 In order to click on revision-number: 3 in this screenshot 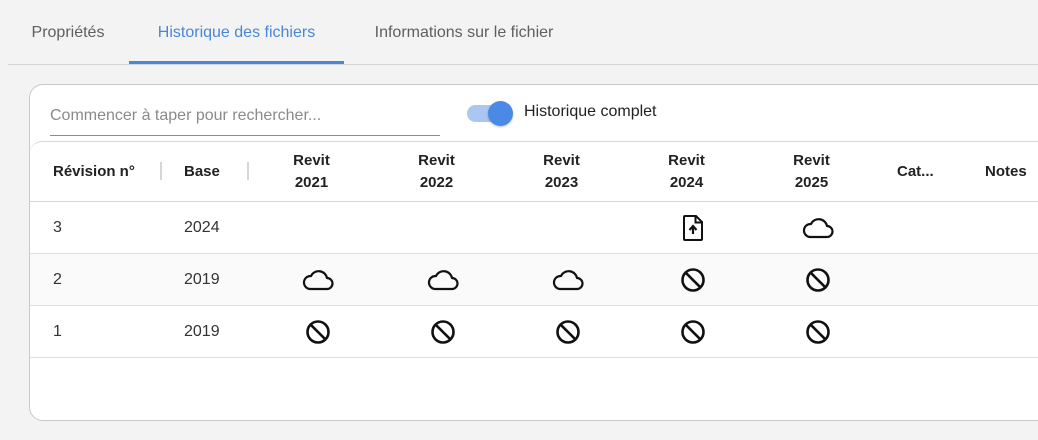, I will do `click(57, 227)`.